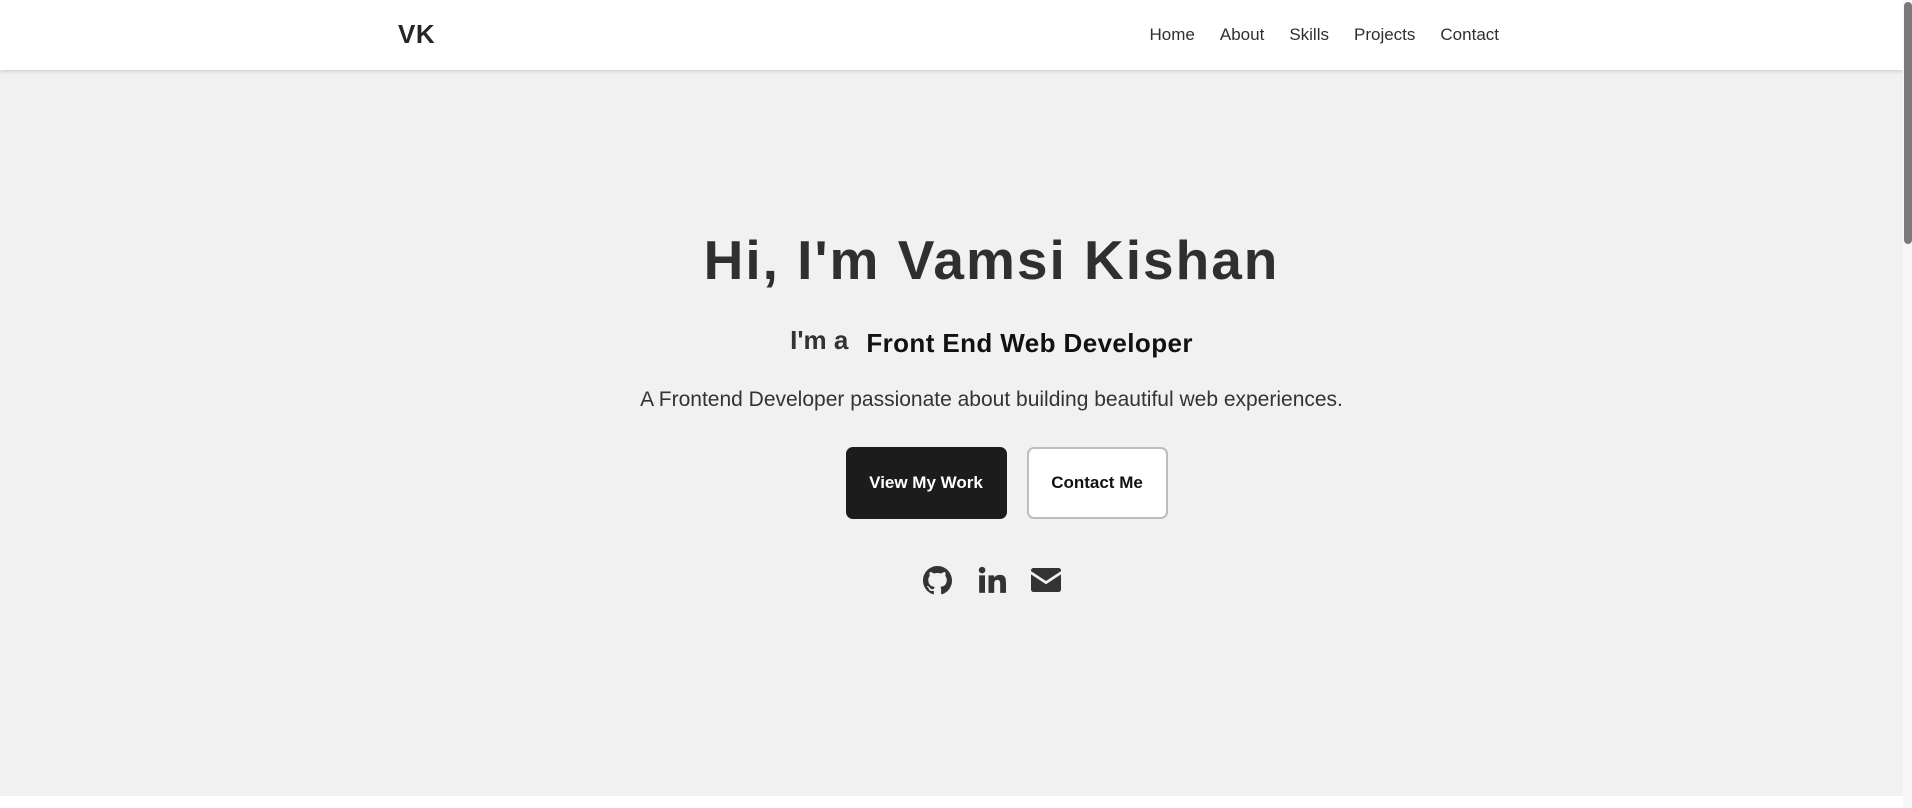 The height and width of the screenshot is (808, 1912). Describe the element at coordinates (1242, 35) in the screenshot. I see `nav-about: About` at that location.